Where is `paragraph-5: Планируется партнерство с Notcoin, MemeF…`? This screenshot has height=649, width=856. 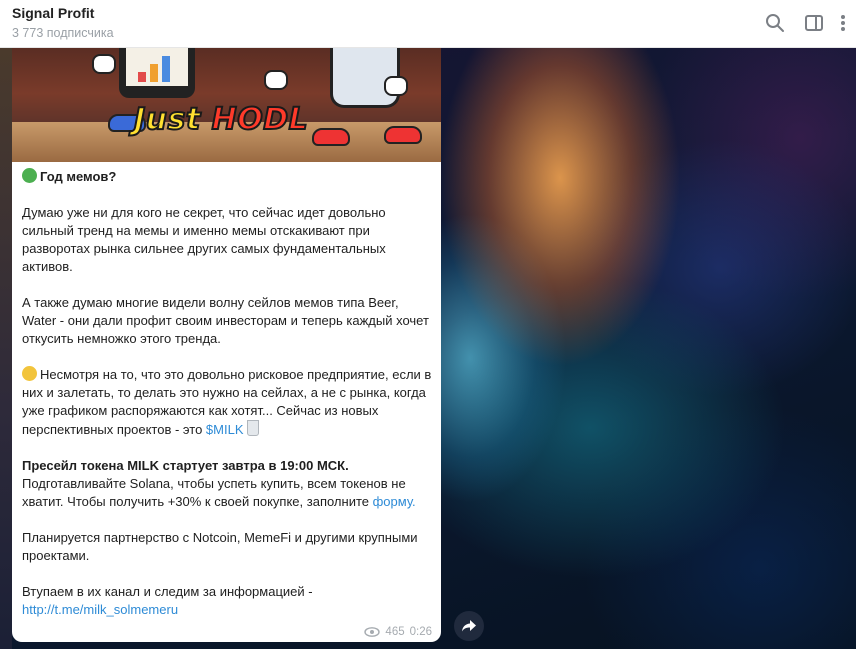
paragraph-5: Планируется партнерство с Notcoin, MemeF… is located at coordinates (220, 546).